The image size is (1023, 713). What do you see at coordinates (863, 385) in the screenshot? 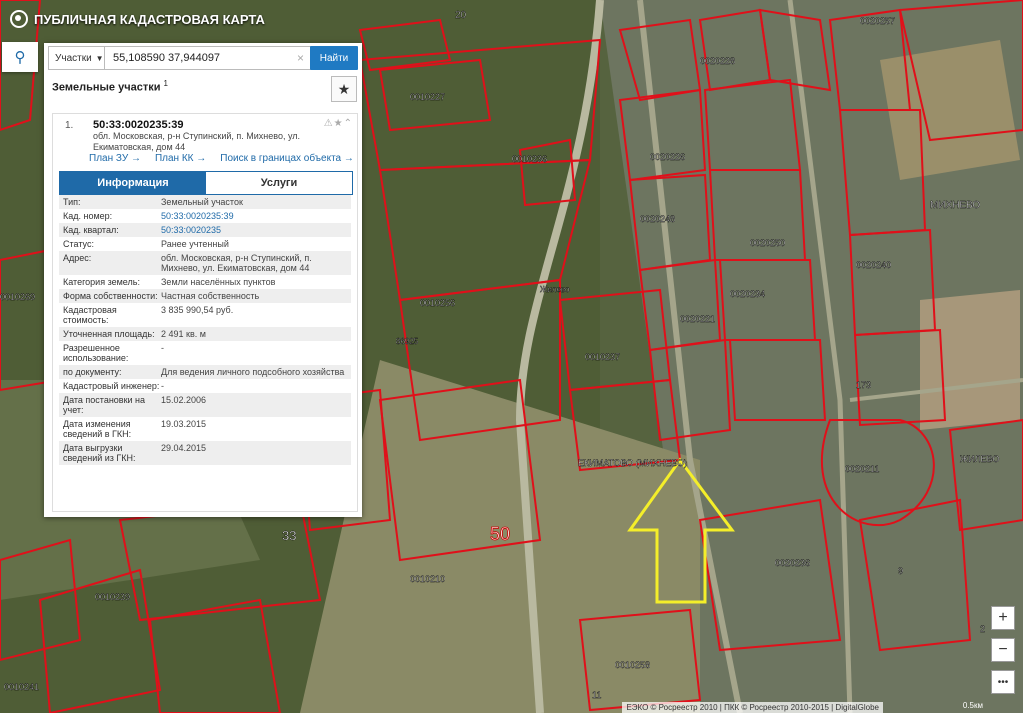
I see `map-label: 173` at bounding box center [863, 385].